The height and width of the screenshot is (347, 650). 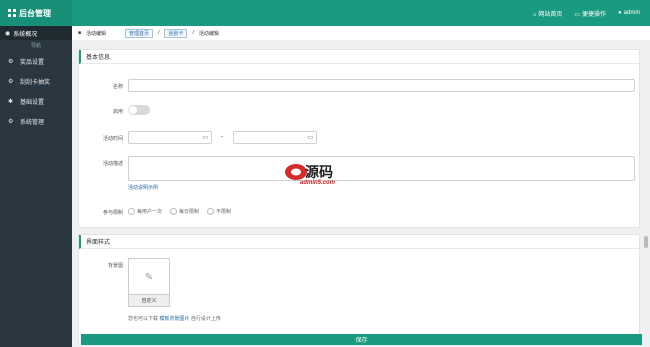 What do you see at coordinates (359, 57) in the screenshot?
I see `panel-title: 基本信息` at bounding box center [359, 57].